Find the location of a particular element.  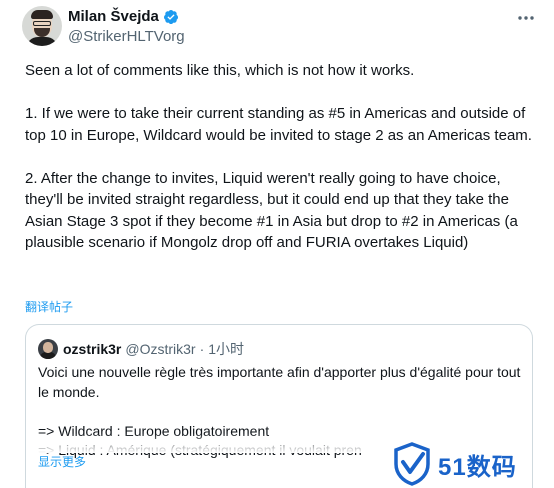

quoted-tweet-header: ozstrik3r @Ozstrik3r · 1小时 is located at coordinates (153, 349).